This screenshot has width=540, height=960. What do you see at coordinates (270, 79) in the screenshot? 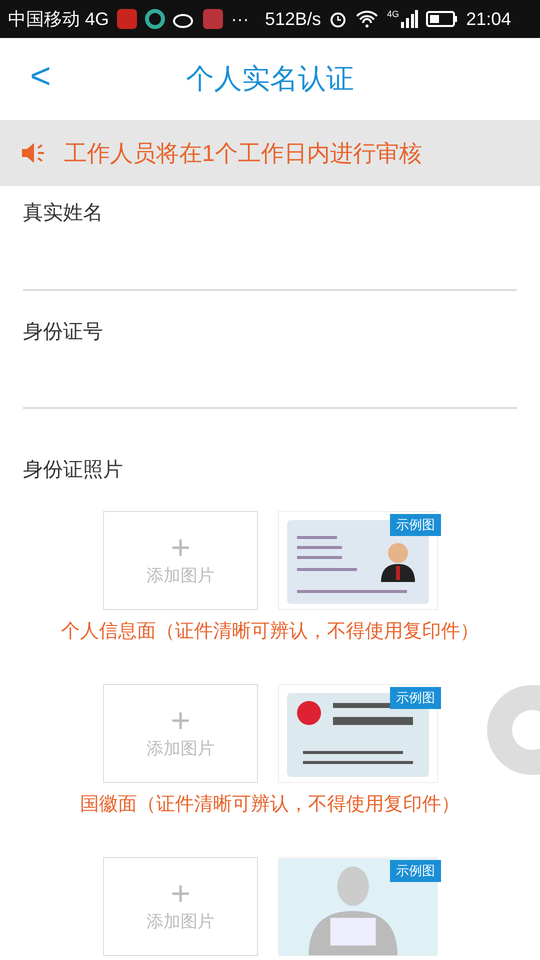
I see `page-title: 个人实名认证` at bounding box center [270, 79].